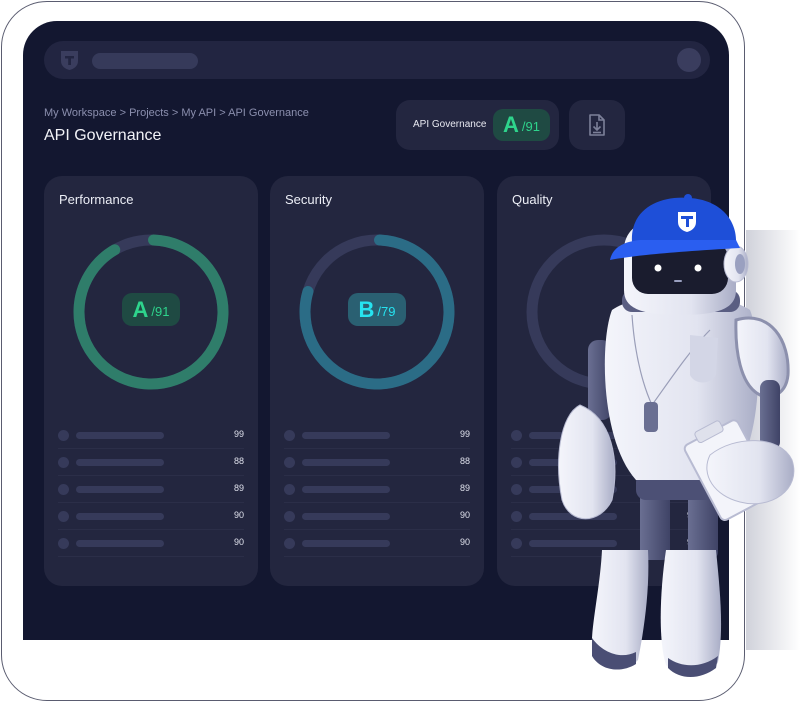 The width and height of the screenshot is (800, 701). What do you see at coordinates (689, 60) in the screenshot?
I see `user-avatar-icon` at bounding box center [689, 60].